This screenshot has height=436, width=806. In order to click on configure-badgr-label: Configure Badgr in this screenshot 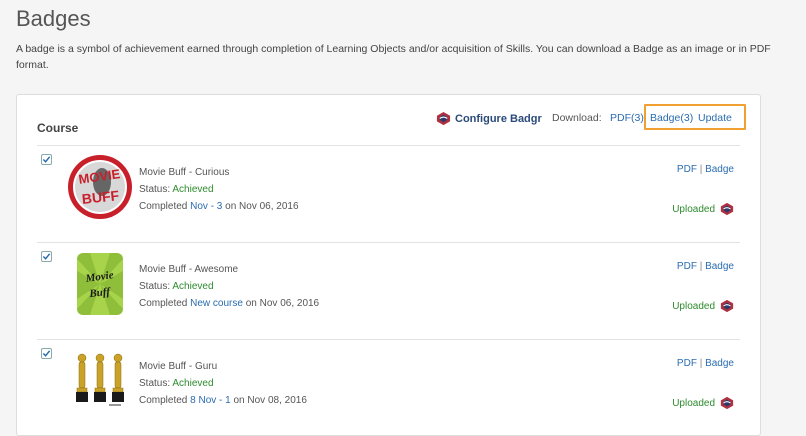, I will do `click(498, 118)`.